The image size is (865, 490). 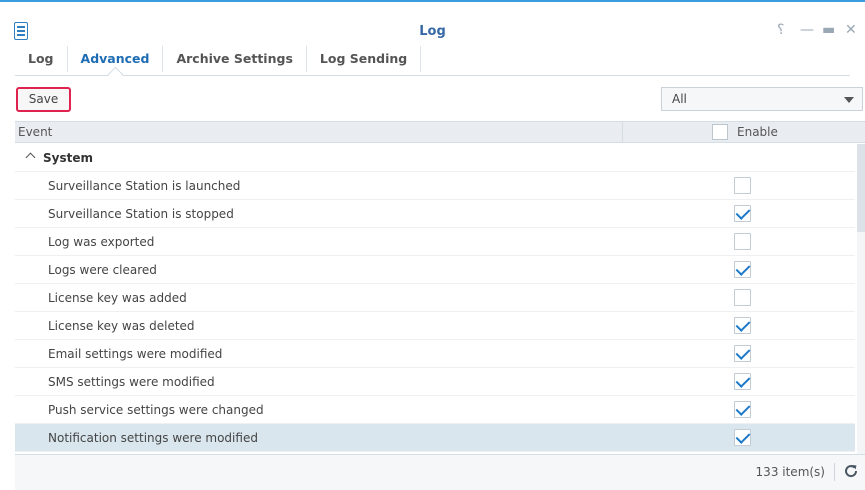 I want to click on maximize-icon: ▬, so click(x=828, y=30).